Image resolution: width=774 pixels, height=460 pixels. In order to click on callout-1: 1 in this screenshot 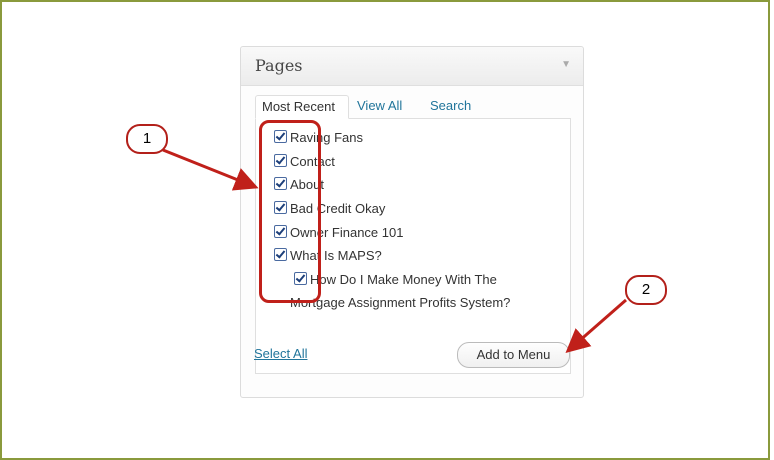, I will do `click(147, 139)`.